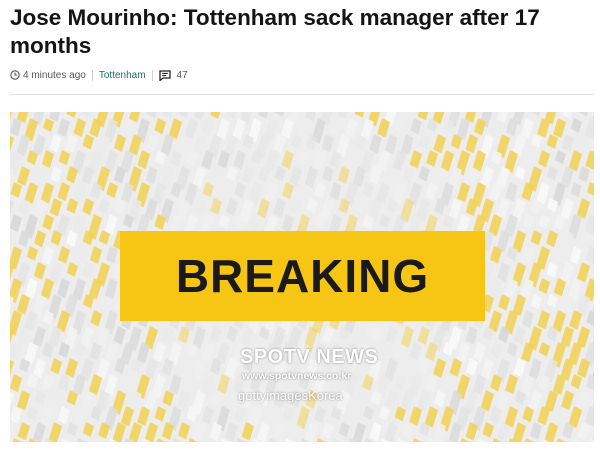 The height and width of the screenshot is (450, 600). I want to click on watermark-brand: SPOTV NEWS, so click(309, 357).